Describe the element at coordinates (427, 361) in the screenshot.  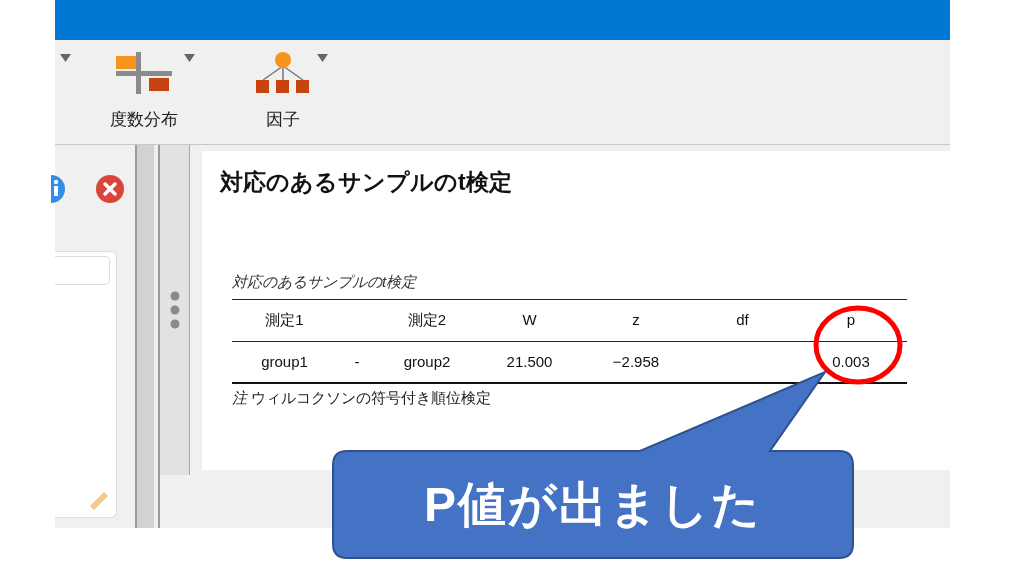
I see `table-cell: group2` at that location.